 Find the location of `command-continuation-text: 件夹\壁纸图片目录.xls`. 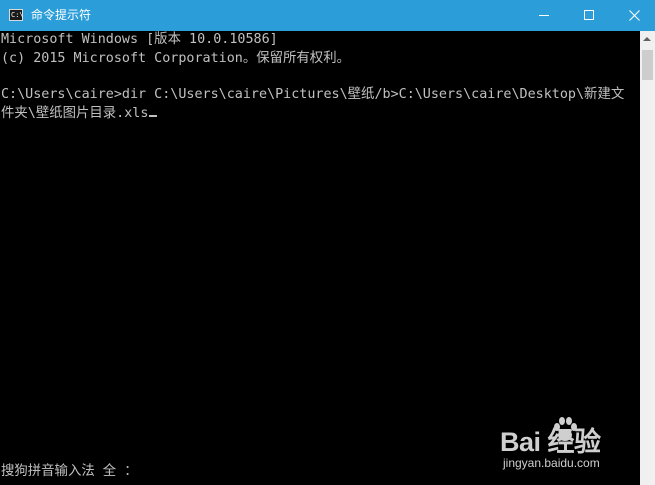

command-continuation-text: 件夹\壁纸图片目录.xls is located at coordinates (75, 113).